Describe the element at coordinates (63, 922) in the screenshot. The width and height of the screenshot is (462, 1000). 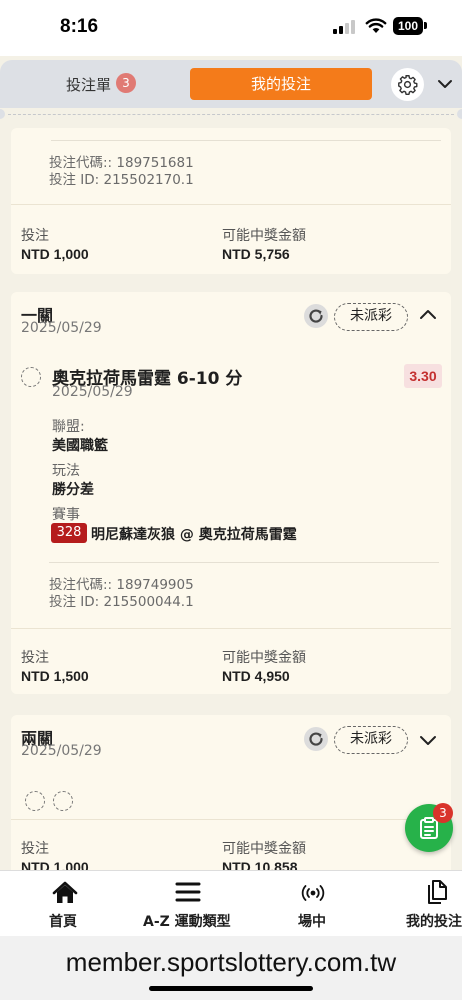
I see `nav-label: 首頁` at that location.